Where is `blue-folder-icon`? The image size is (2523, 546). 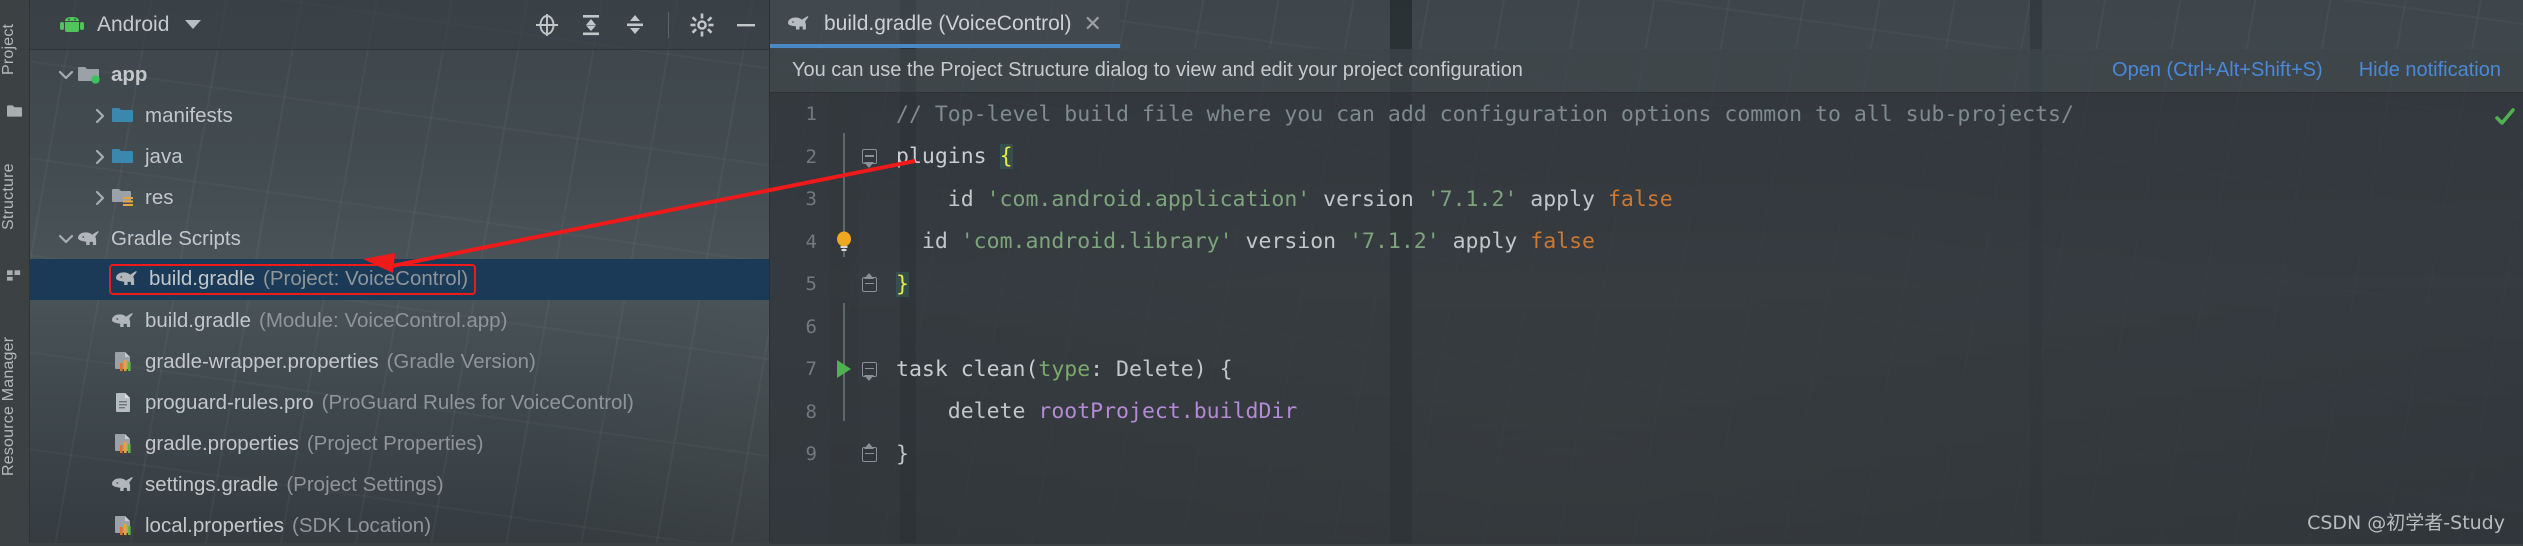 blue-folder-icon is located at coordinates (122, 155).